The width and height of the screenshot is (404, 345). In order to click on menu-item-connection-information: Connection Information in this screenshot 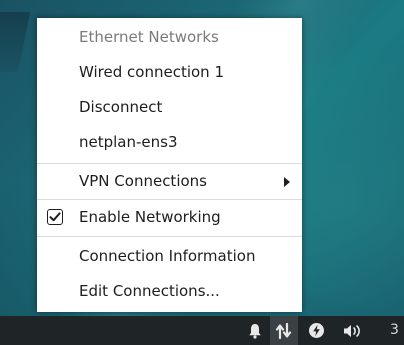, I will do `click(169, 256)`.